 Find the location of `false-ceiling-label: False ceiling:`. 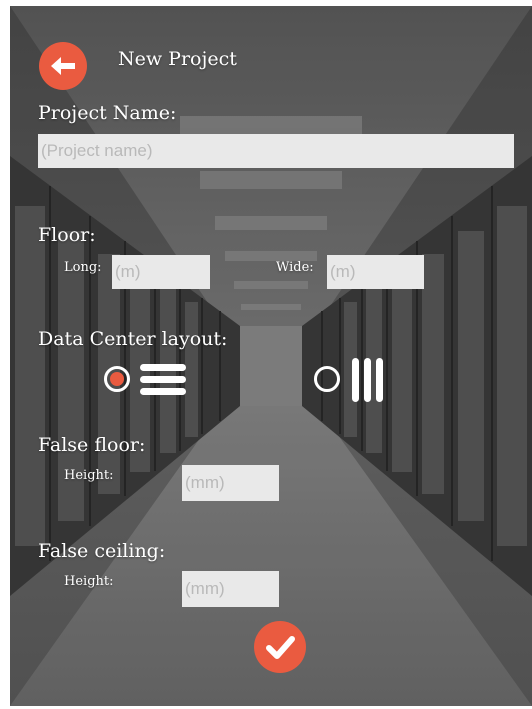

false-ceiling-label: False ceiling: is located at coordinates (102, 551).